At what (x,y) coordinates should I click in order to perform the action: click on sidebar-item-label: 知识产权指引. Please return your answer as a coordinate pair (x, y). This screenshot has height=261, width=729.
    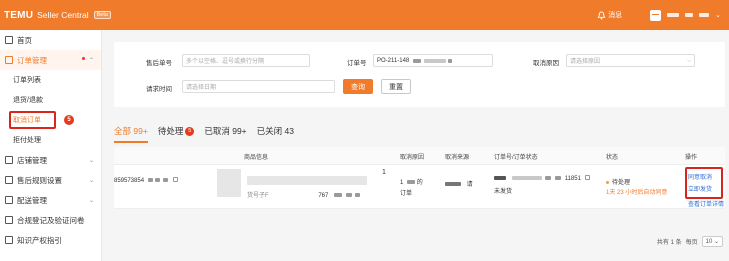
    Looking at the image, I should click on (39, 240).